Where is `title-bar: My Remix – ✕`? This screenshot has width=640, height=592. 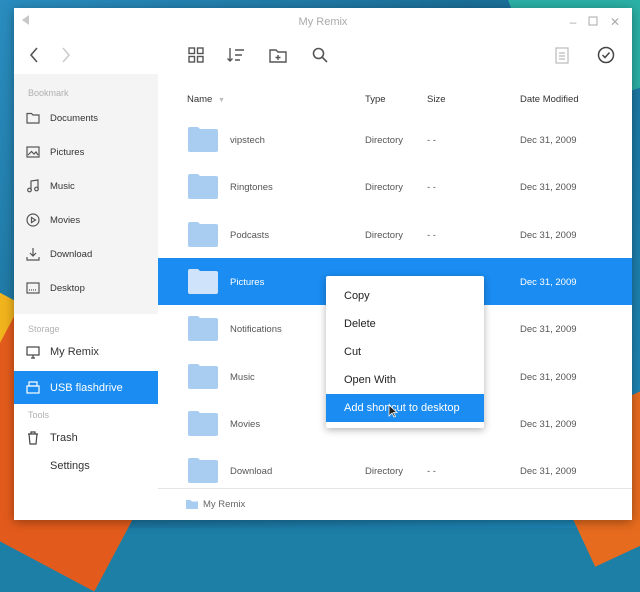 title-bar: My Remix – ✕ is located at coordinates (323, 22).